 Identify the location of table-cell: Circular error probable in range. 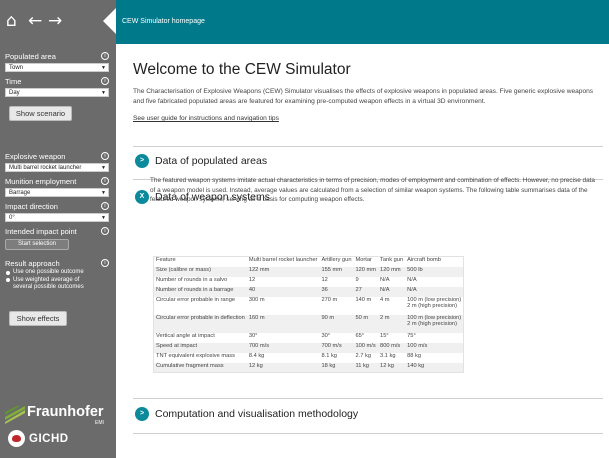
(196, 299).